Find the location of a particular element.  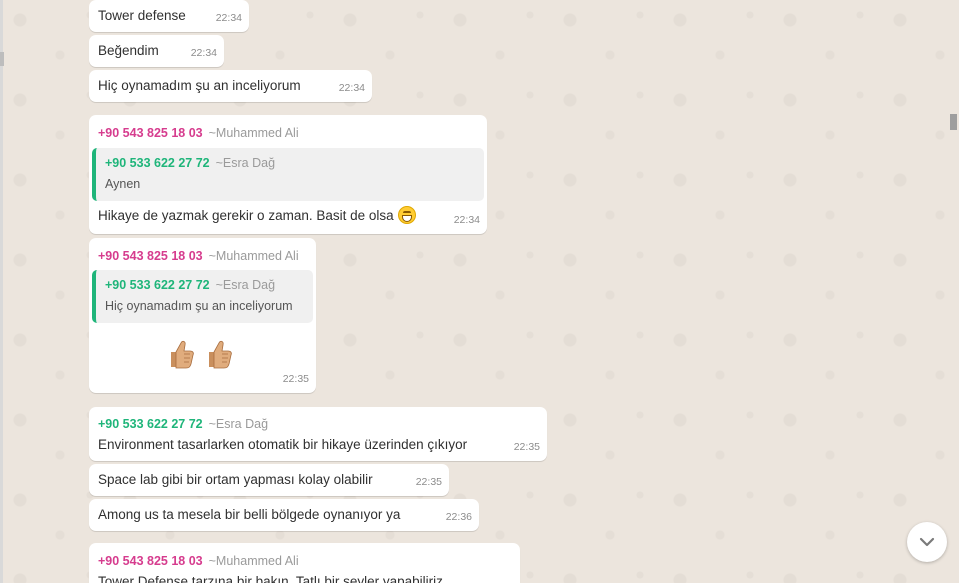

message-text: Hiç oynamadım şu an inceliyorum is located at coordinates (199, 85).